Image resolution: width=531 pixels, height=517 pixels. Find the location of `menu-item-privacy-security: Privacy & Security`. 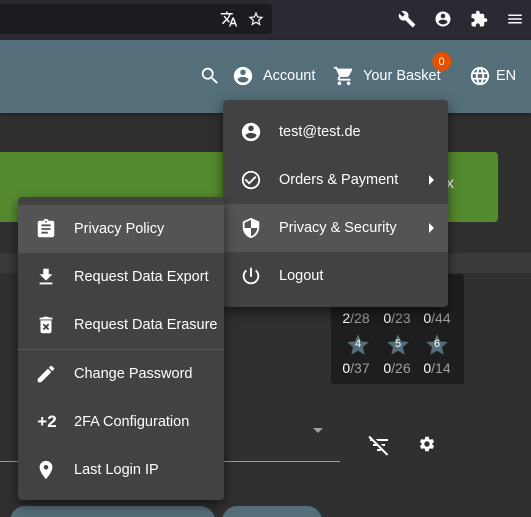

menu-item-privacy-security: Privacy & Security is located at coordinates (335, 228).